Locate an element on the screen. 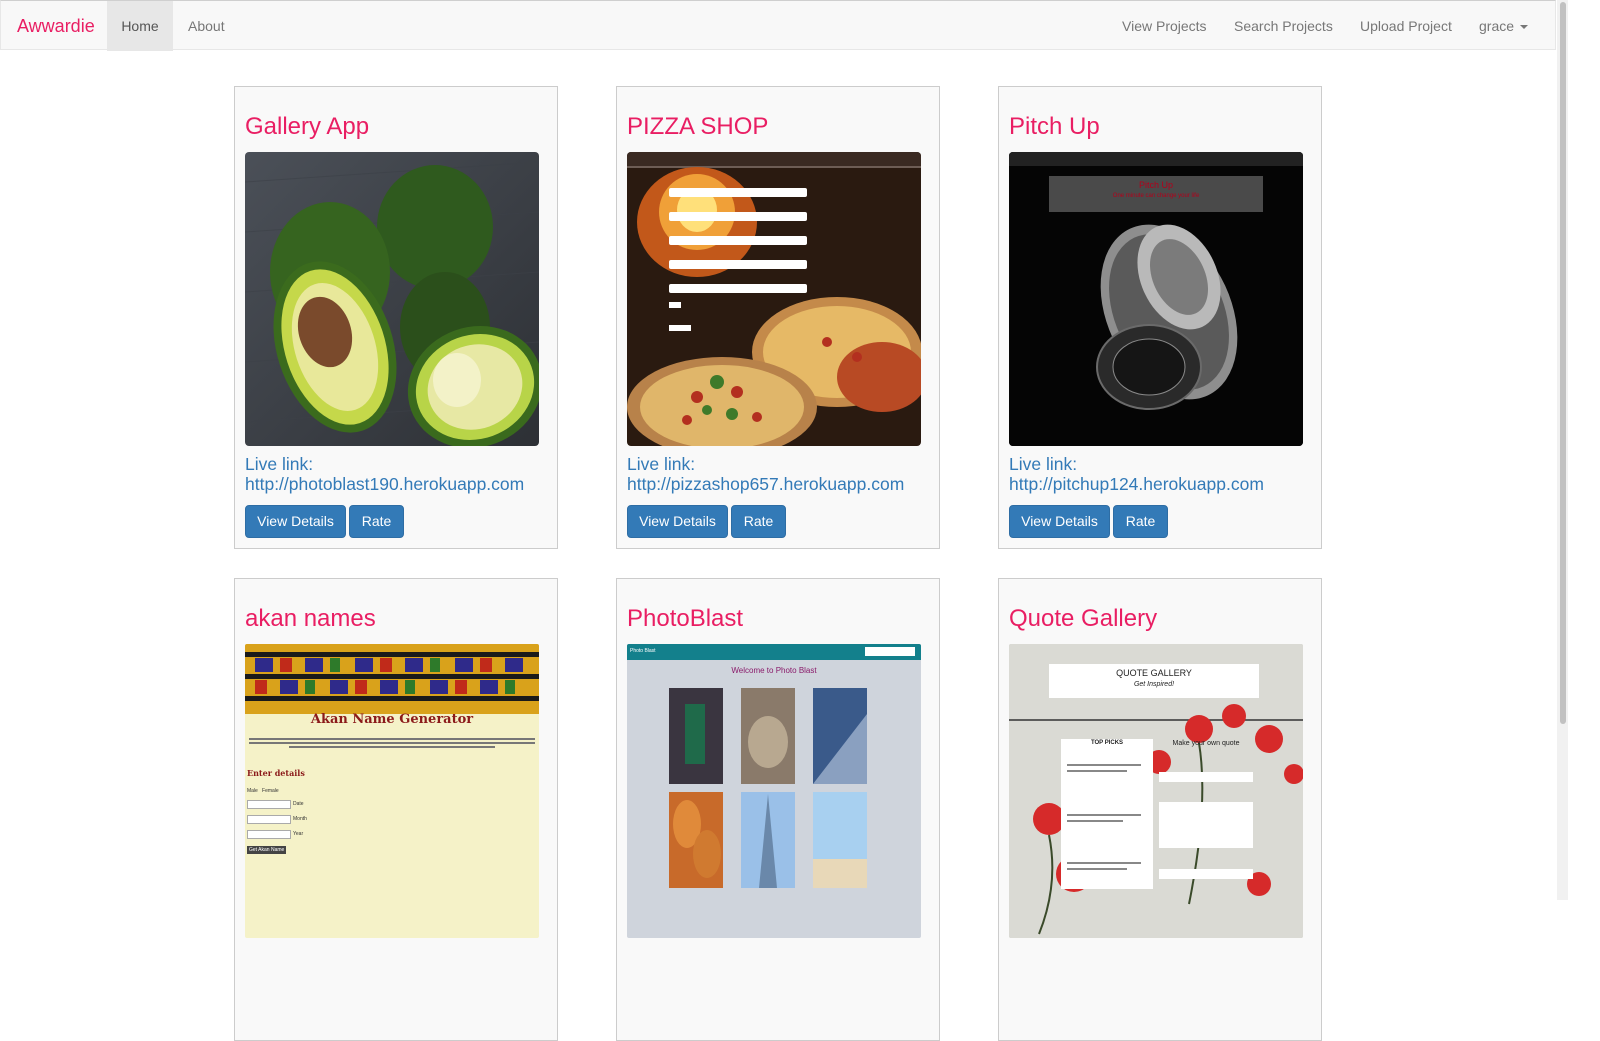 The height and width of the screenshot is (1041, 1600). user-dropdown: grace is located at coordinates (1503, 26).